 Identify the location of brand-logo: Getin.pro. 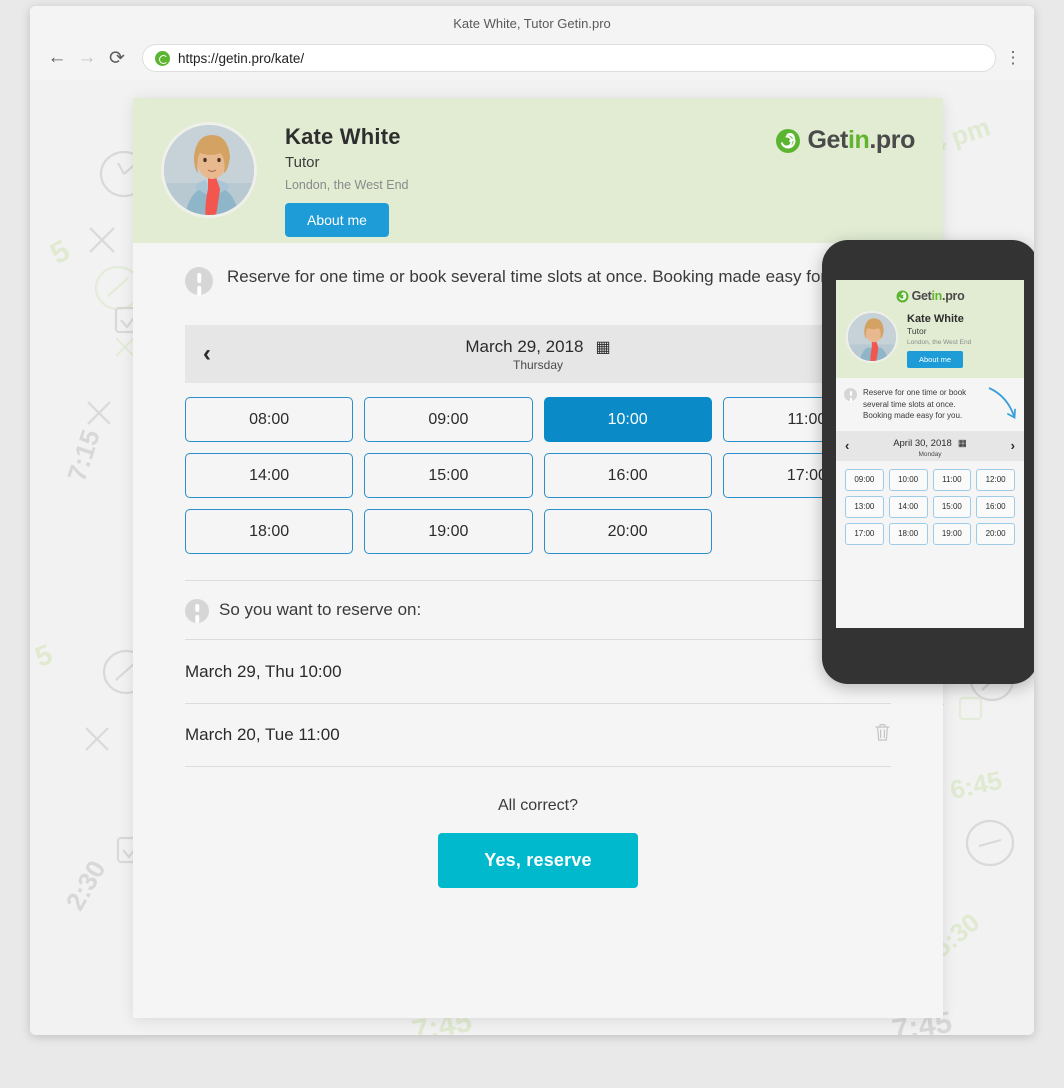
(845, 140).